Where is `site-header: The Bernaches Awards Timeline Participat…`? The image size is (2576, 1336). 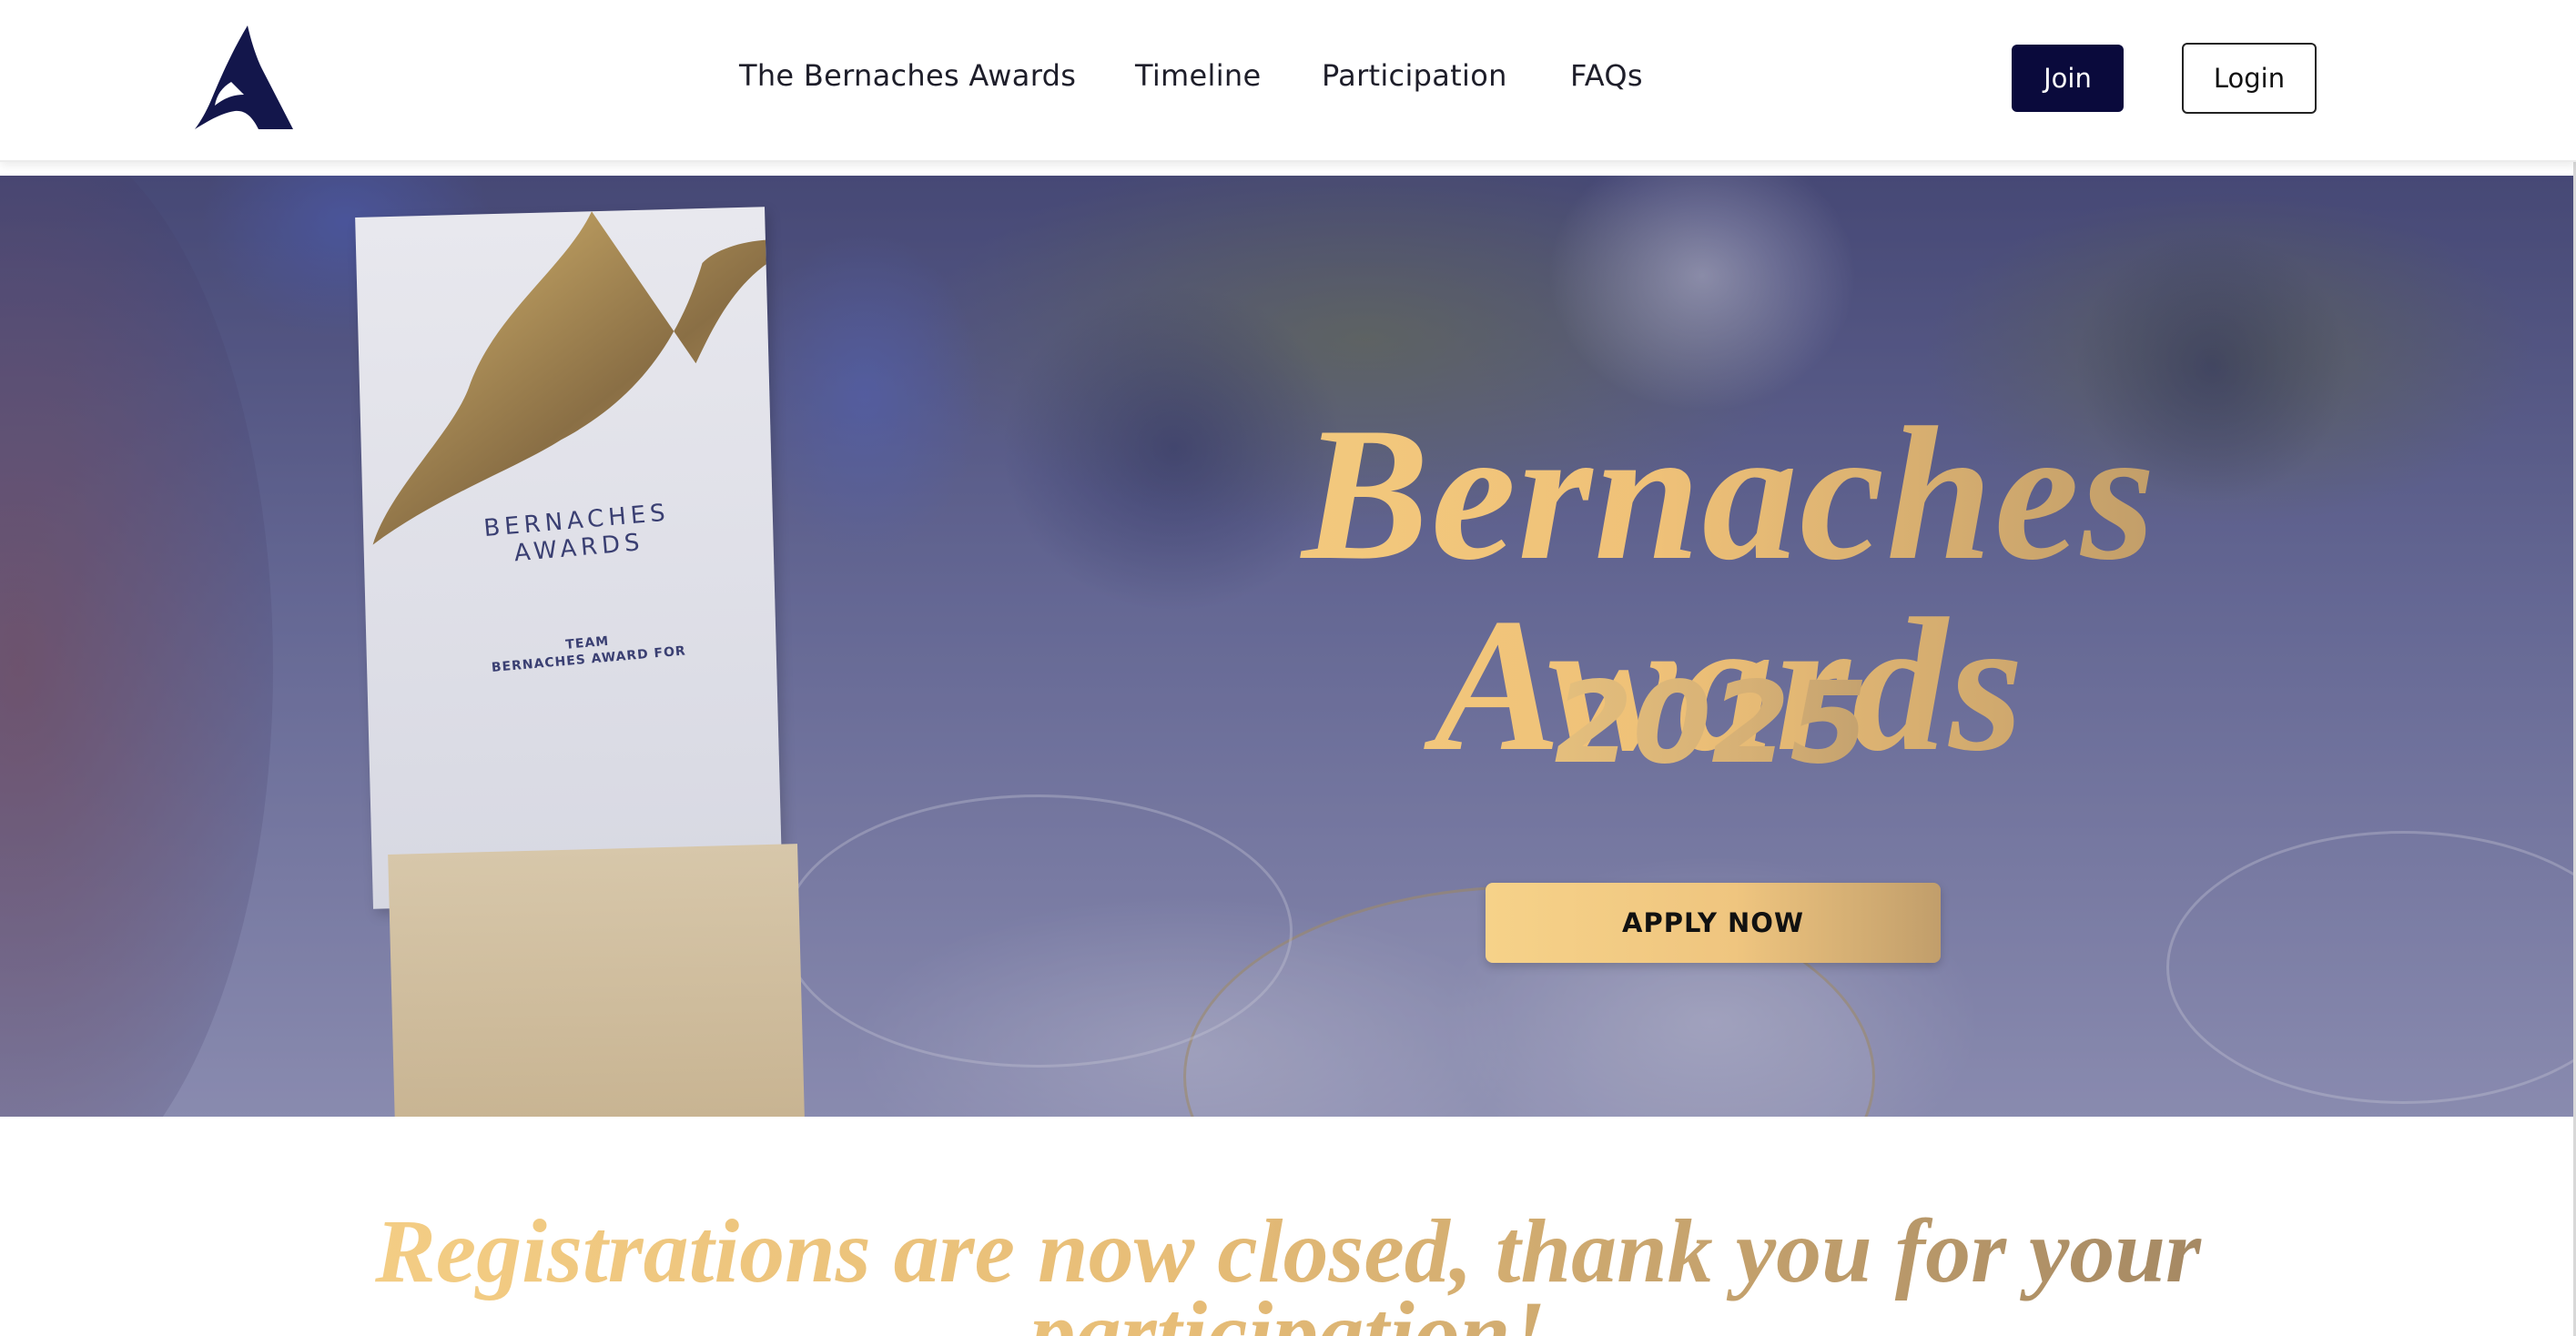 site-header: The Bernaches Awards Timeline Participat… is located at coordinates (1288, 81).